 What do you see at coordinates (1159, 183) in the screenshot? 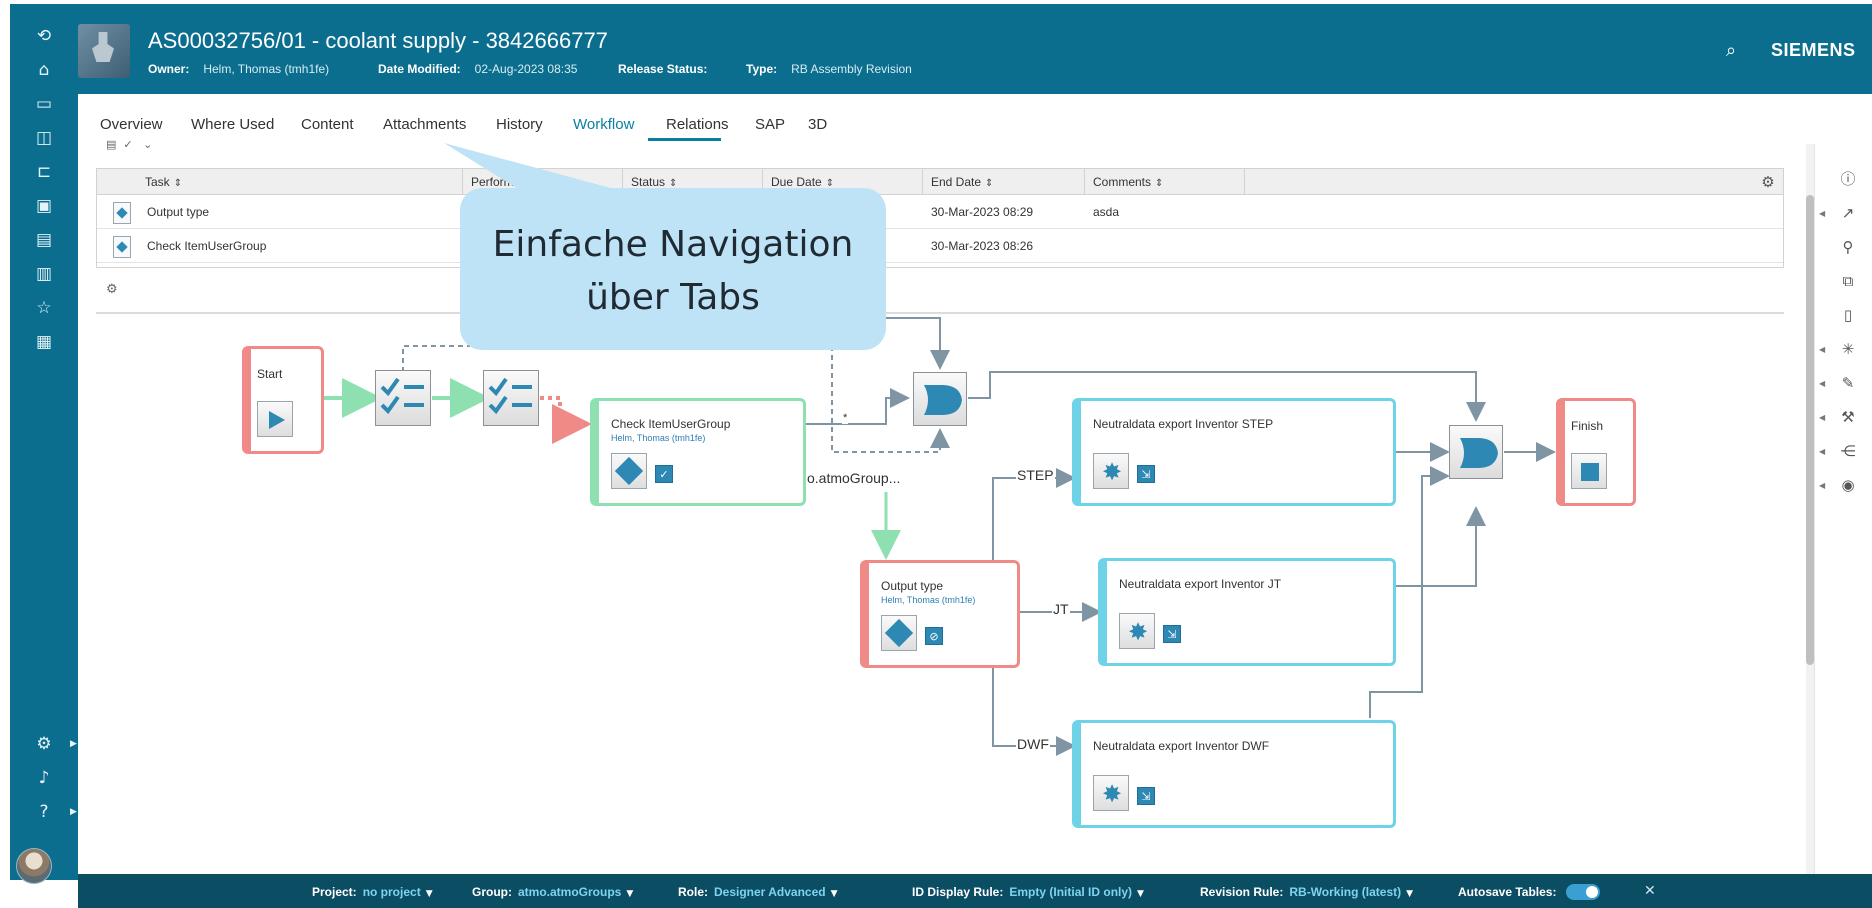
I see `sort-icon: ⇕` at bounding box center [1159, 183].